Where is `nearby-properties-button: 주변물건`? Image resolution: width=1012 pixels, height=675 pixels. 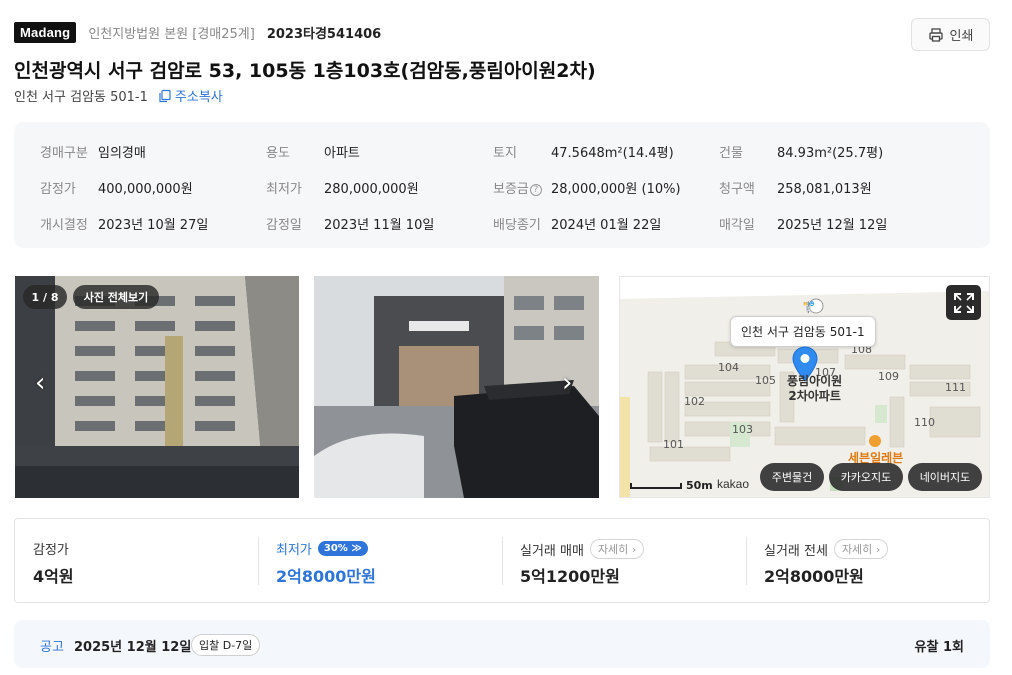 nearby-properties-button: 주변물건 is located at coordinates (792, 477).